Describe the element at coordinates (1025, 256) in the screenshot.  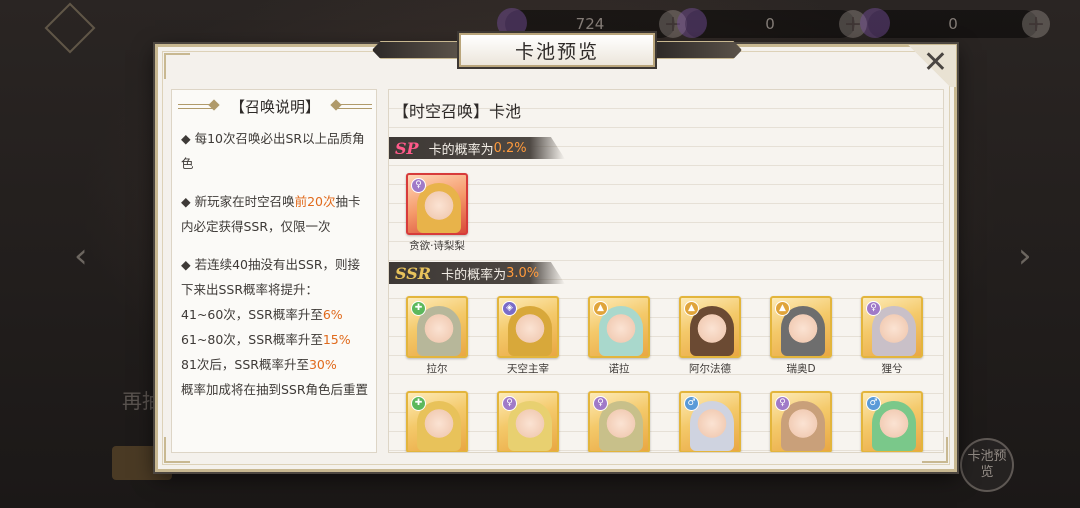
I see `next-arrow-icon: ›` at that location.